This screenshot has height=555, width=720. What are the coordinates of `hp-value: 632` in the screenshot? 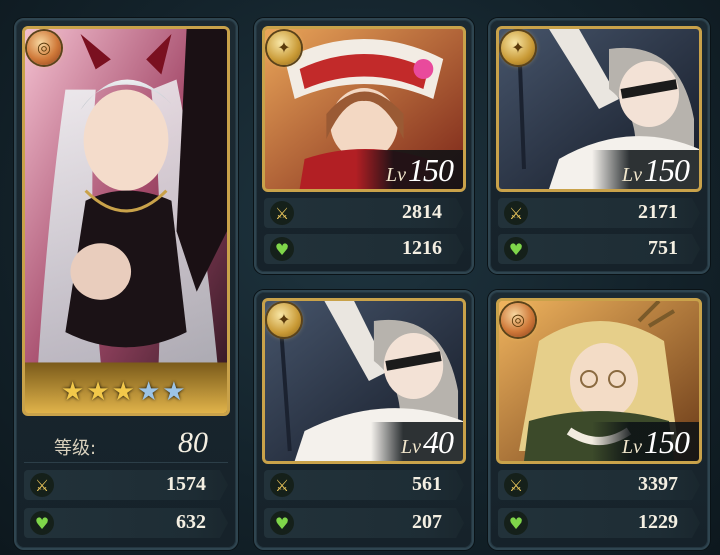 It's located at (191, 522).